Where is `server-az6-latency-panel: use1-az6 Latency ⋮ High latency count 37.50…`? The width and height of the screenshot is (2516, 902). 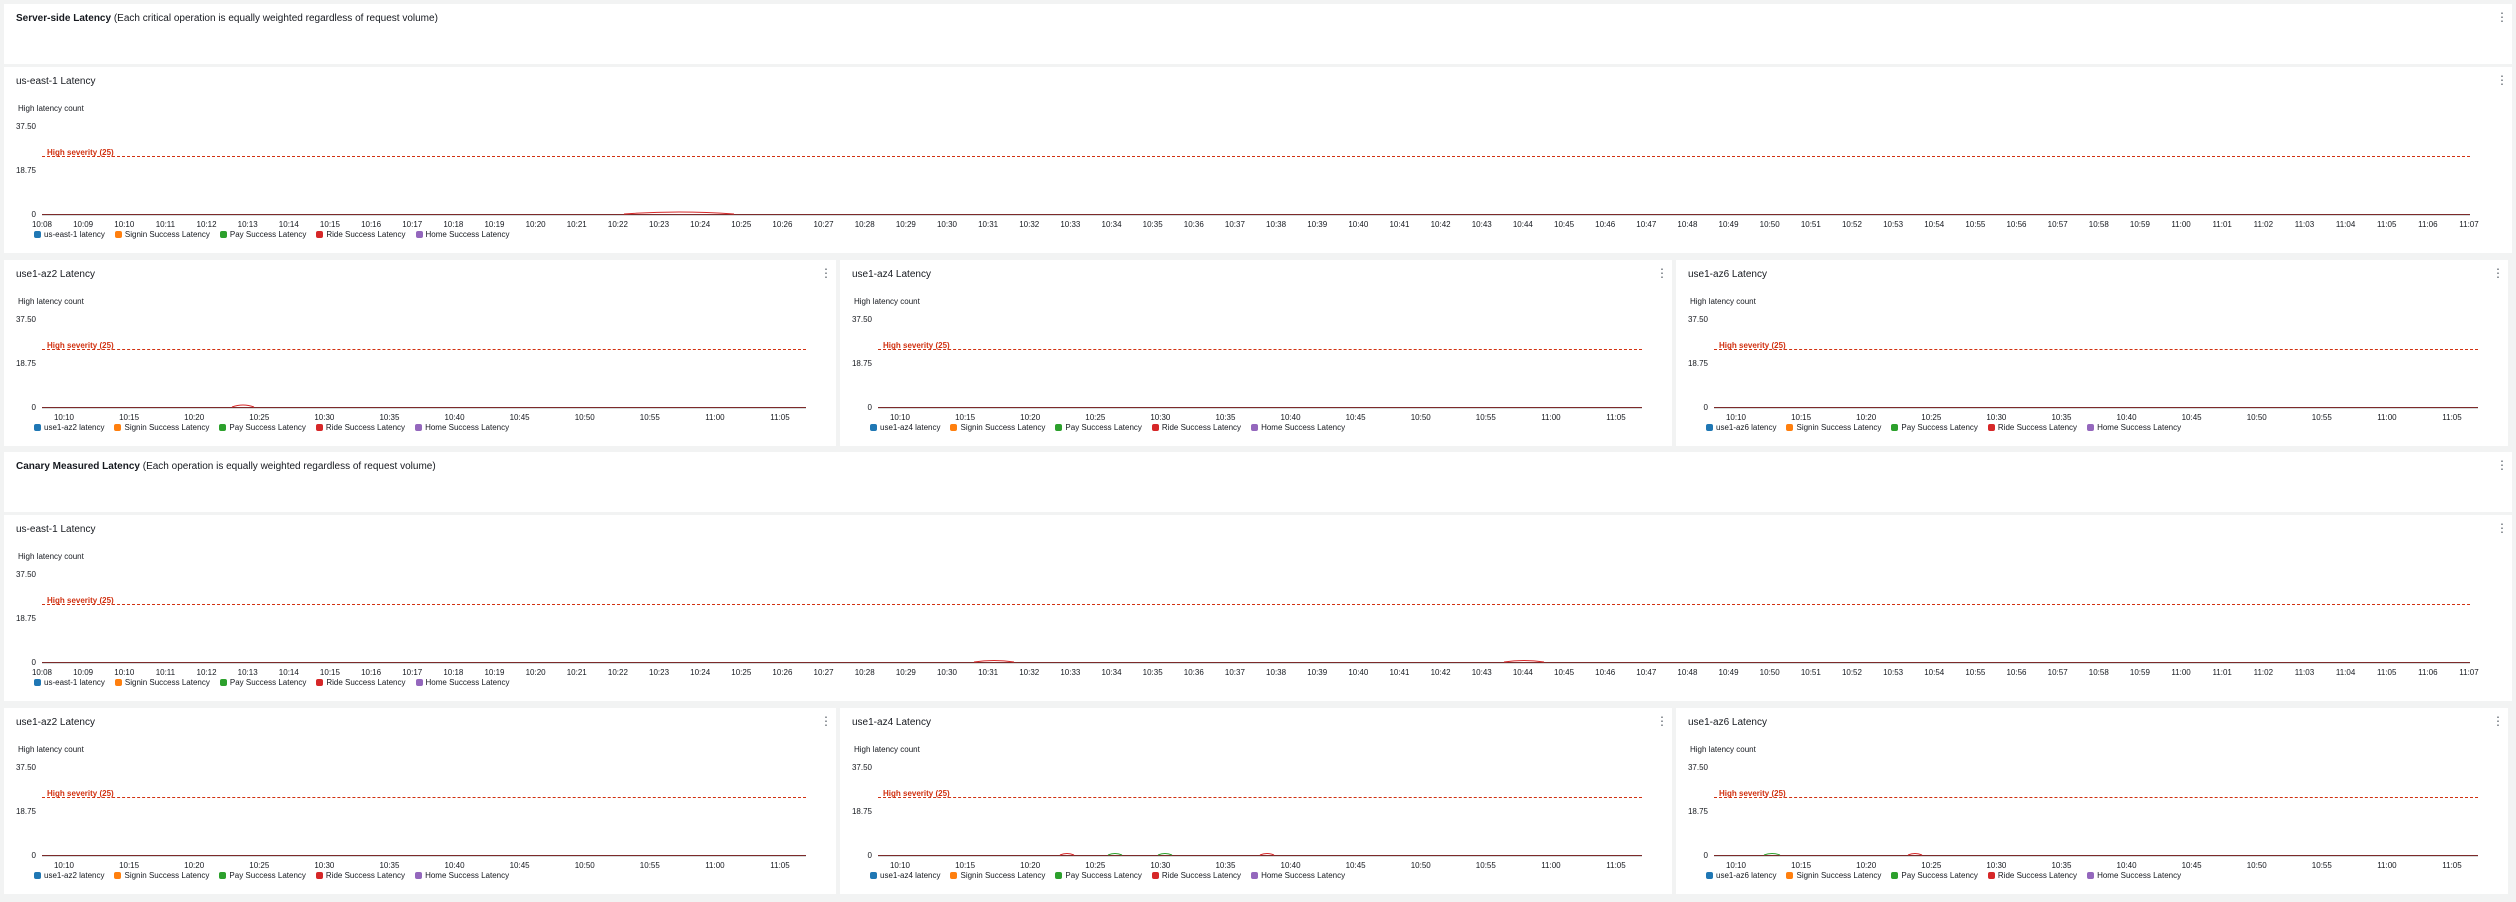
server-az6-latency-panel: use1-az6 Latency ⋮ High latency count 37.50… is located at coordinates (2092, 353).